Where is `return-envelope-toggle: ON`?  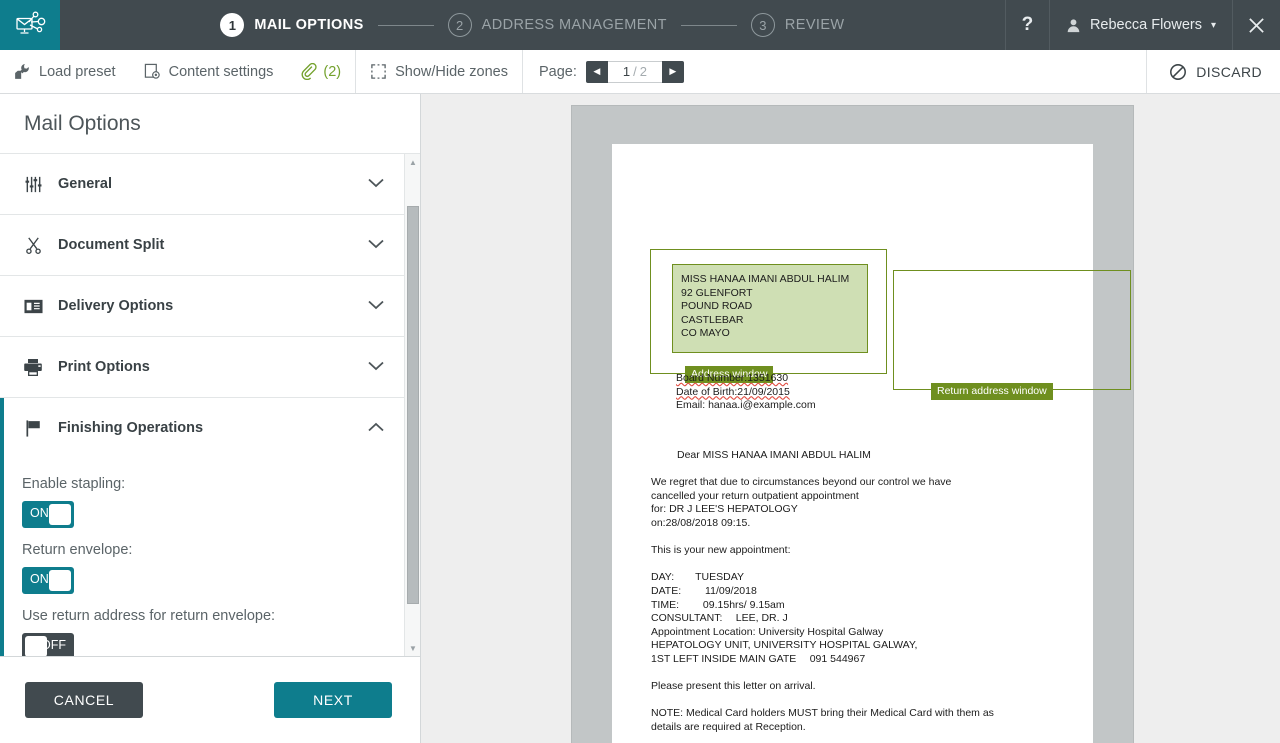 return-envelope-toggle: ON is located at coordinates (48, 580).